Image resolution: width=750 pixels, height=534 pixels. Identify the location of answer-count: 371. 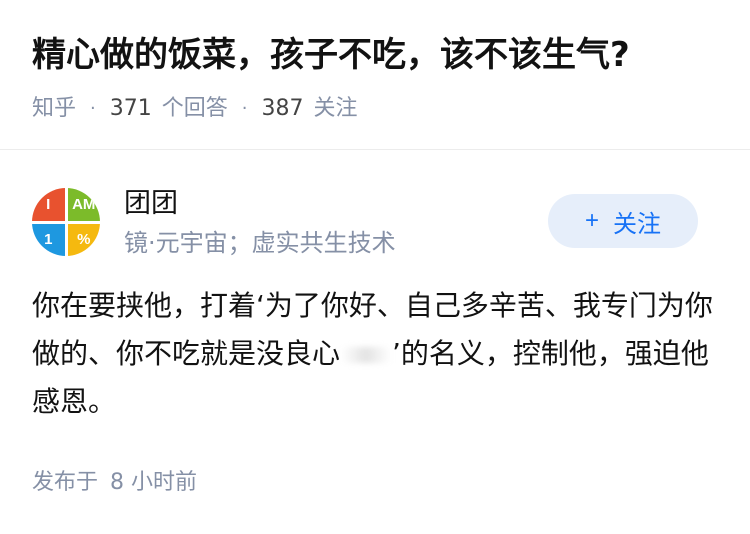
(130, 108).